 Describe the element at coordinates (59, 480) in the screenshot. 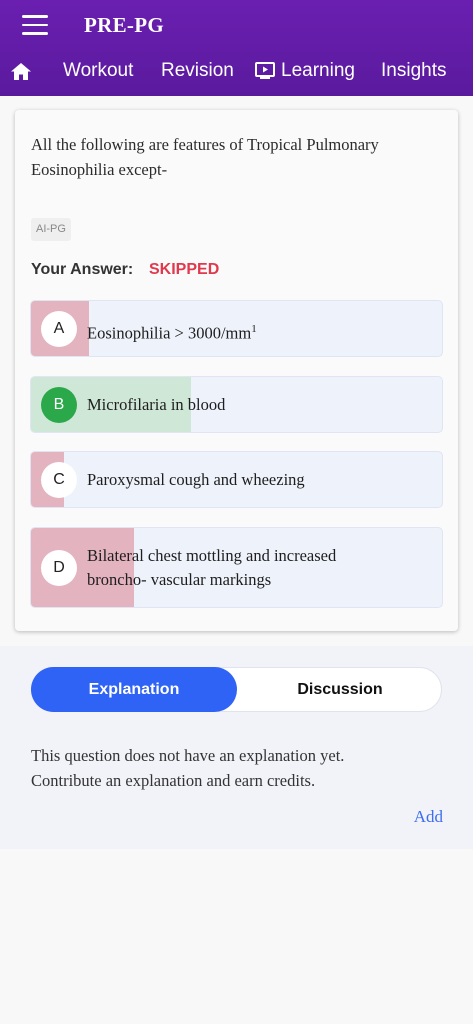

I see `option-c-letter: C` at that location.